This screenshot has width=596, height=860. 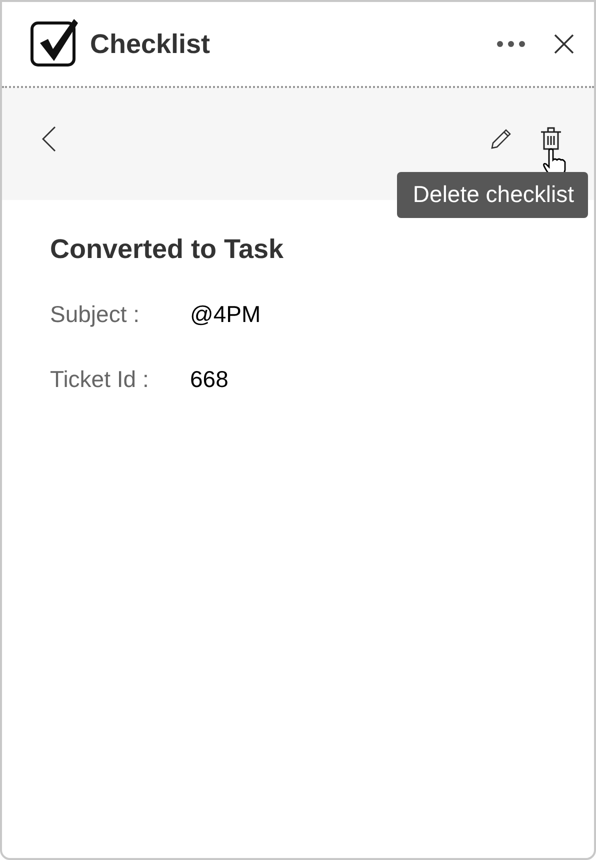 I want to click on field-label: Ticket Id :, so click(x=100, y=379).